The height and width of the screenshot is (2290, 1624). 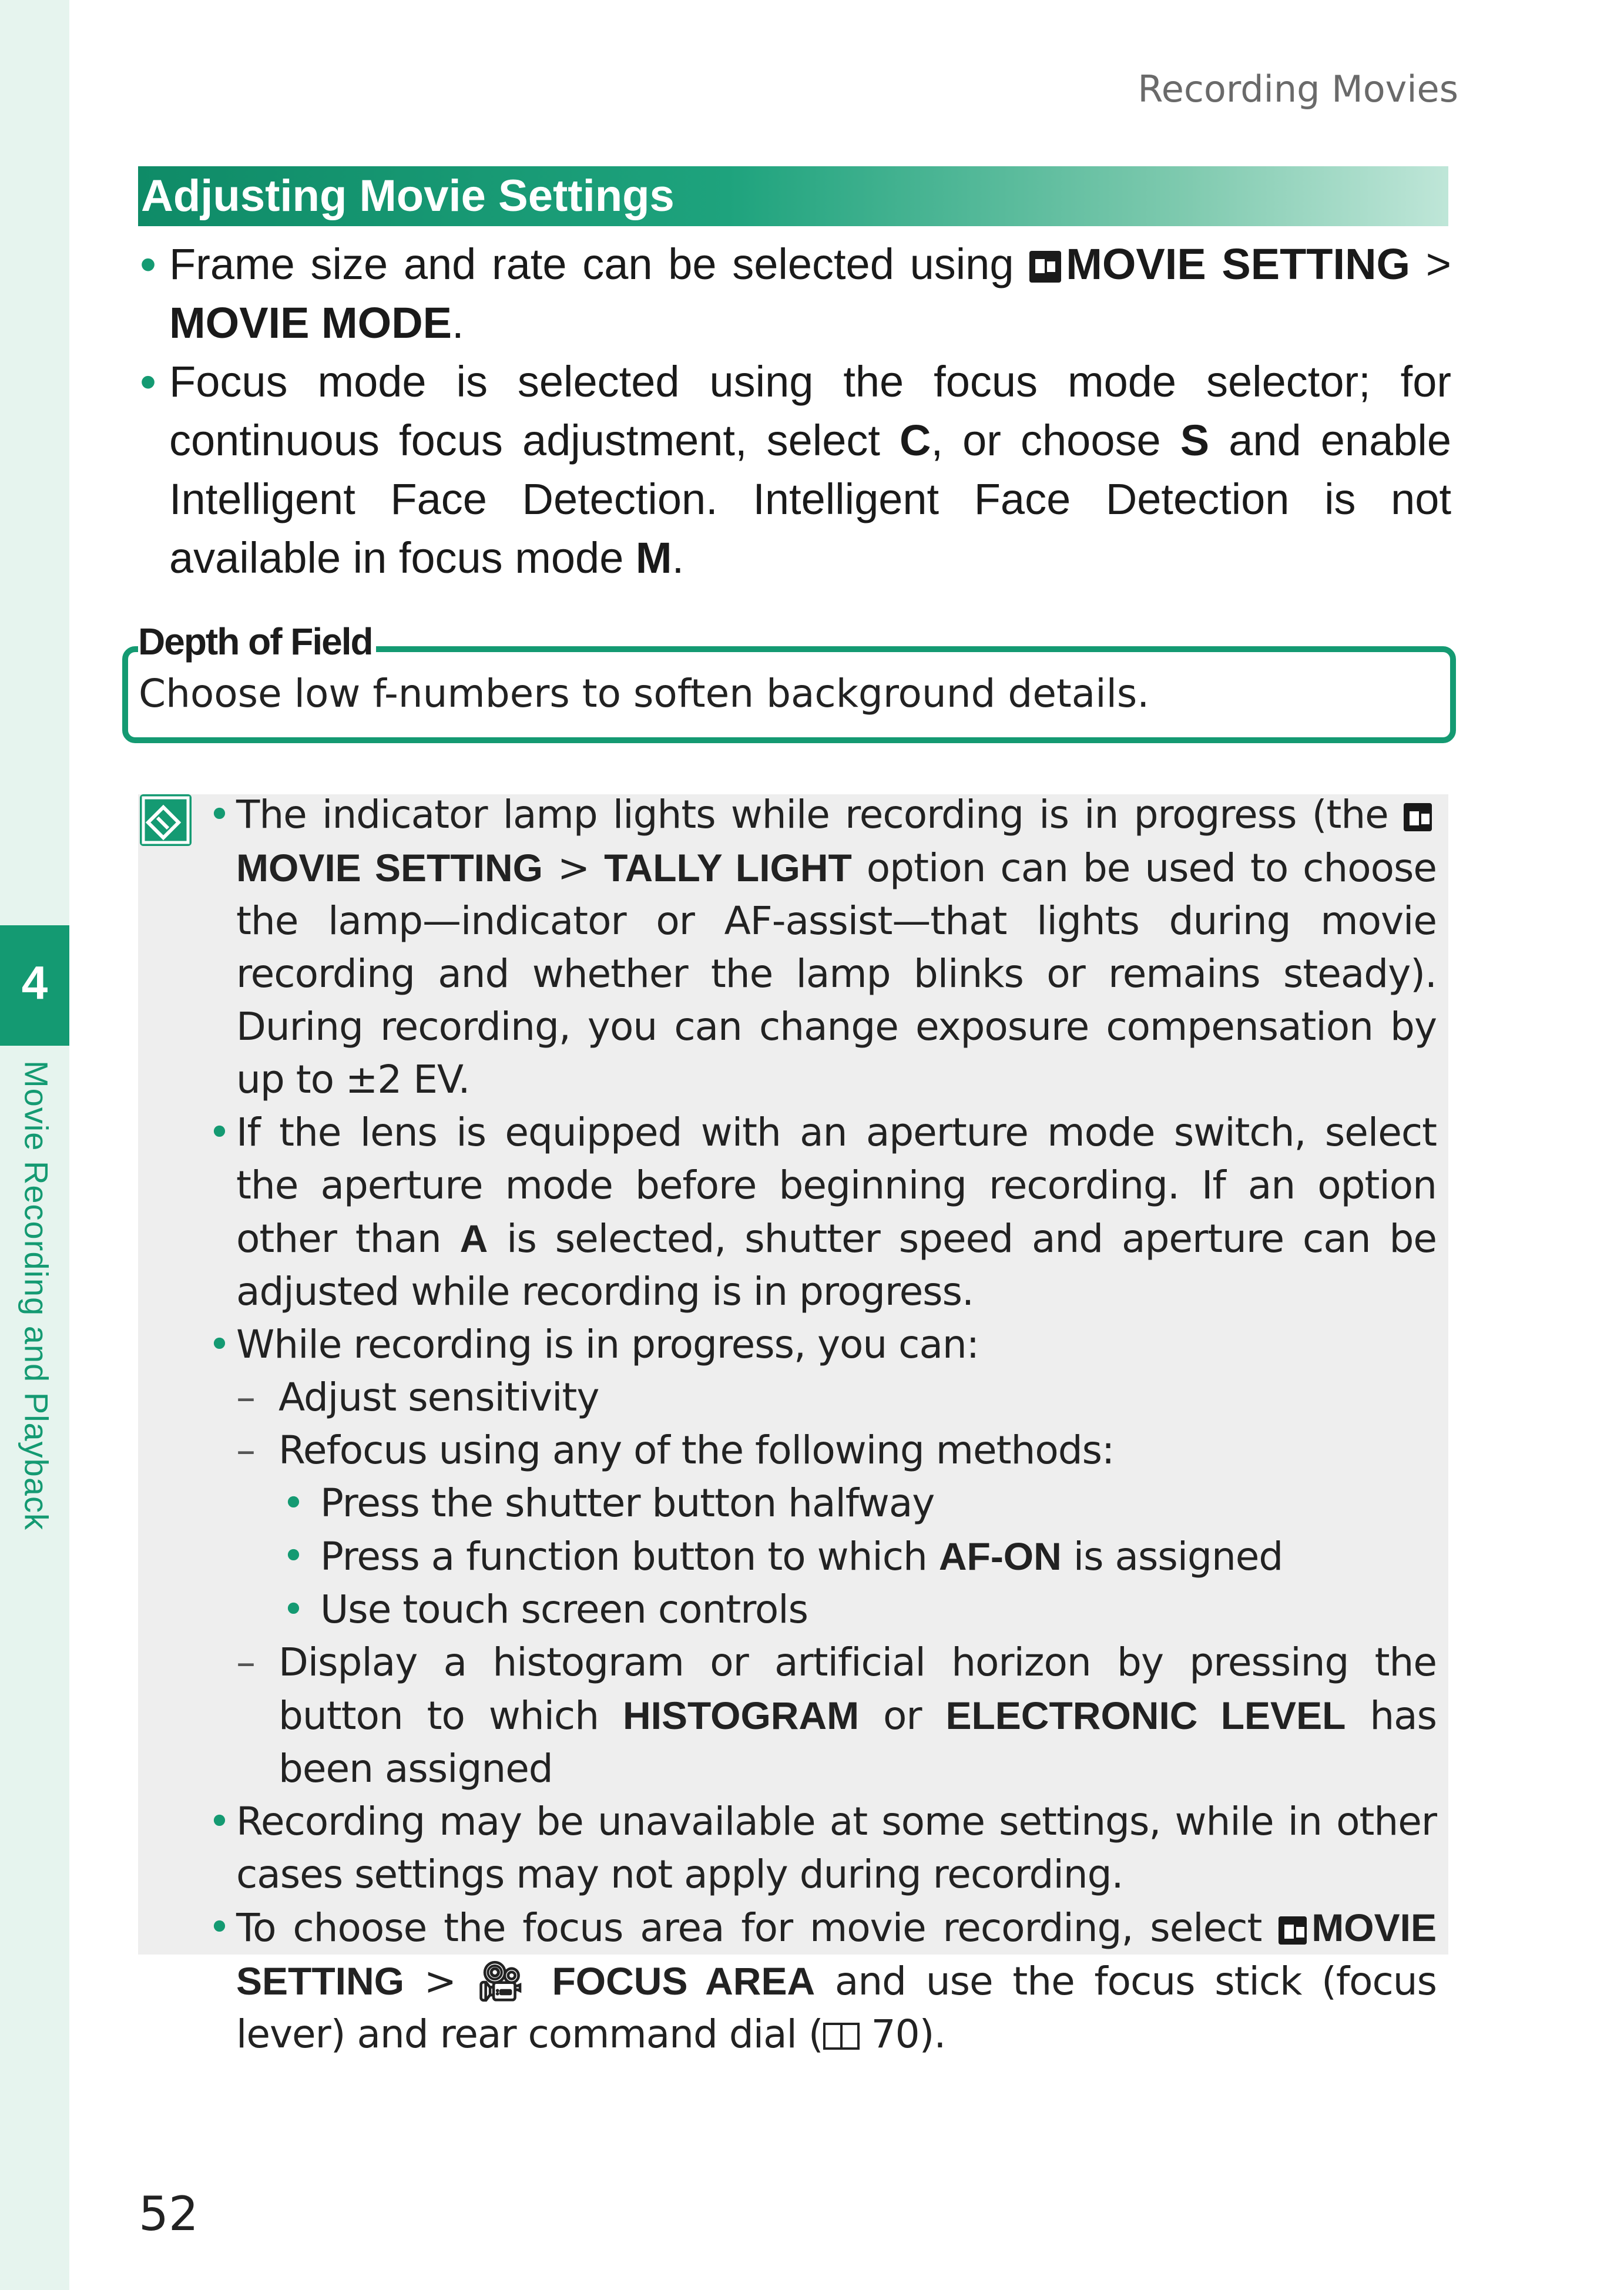 What do you see at coordinates (34, 982) in the screenshot?
I see `chapter-number: 4` at bounding box center [34, 982].